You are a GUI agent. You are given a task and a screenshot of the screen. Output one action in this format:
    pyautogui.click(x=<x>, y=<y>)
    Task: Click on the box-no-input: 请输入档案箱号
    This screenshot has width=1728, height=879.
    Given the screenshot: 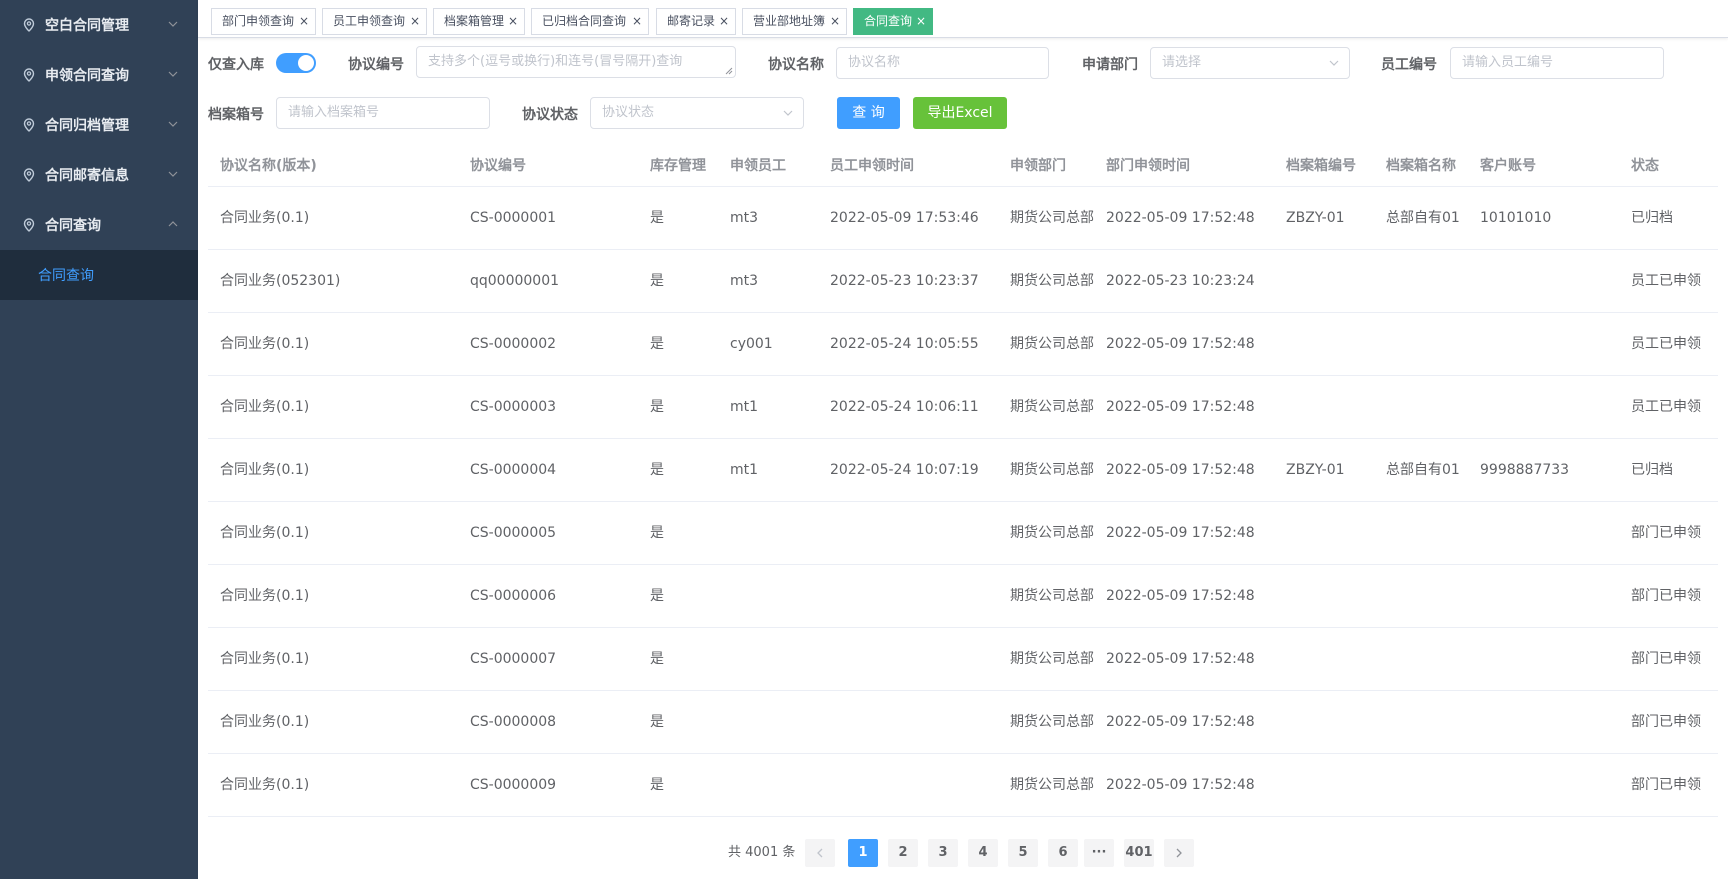 What is the action you would take?
    pyautogui.click(x=383, y=113)
    